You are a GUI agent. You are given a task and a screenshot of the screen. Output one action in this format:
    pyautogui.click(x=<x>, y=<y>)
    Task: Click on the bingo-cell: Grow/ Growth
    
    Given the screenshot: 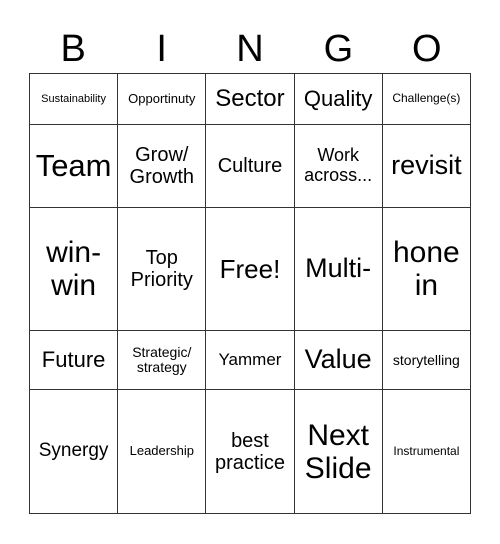 What is the action you would take?
    pyautogui.click(x=162, y=165)
    